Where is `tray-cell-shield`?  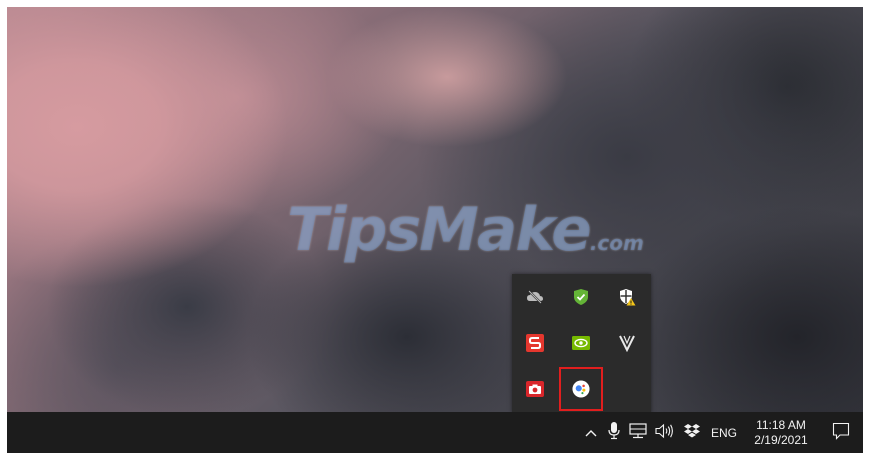 tray-cell-shield is located at coordinates (581, 297).